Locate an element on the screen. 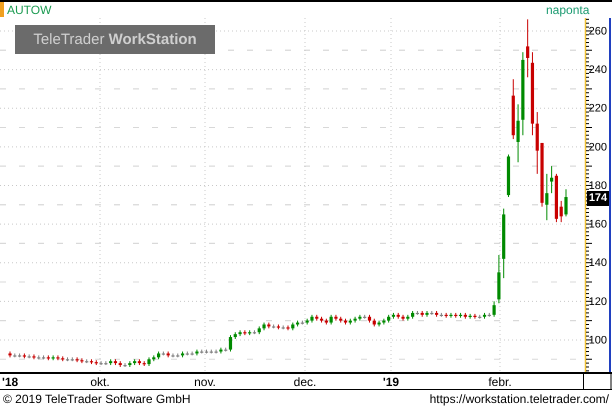 The height and width of the screenshot is (409, 612). symbol-label: AUTOW is located at coordinates (29, 10).